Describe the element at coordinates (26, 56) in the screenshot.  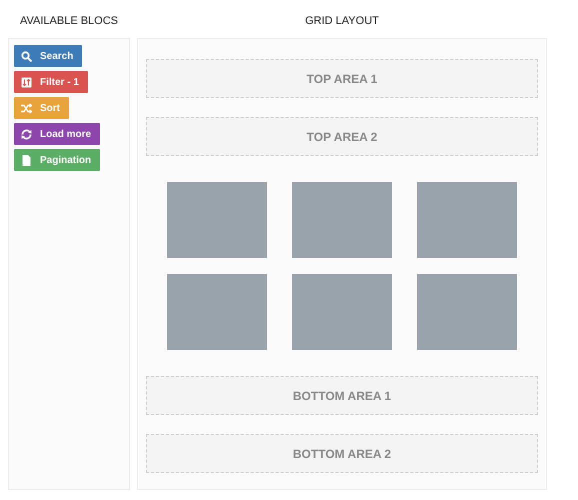
I see `search-icon` at that location.